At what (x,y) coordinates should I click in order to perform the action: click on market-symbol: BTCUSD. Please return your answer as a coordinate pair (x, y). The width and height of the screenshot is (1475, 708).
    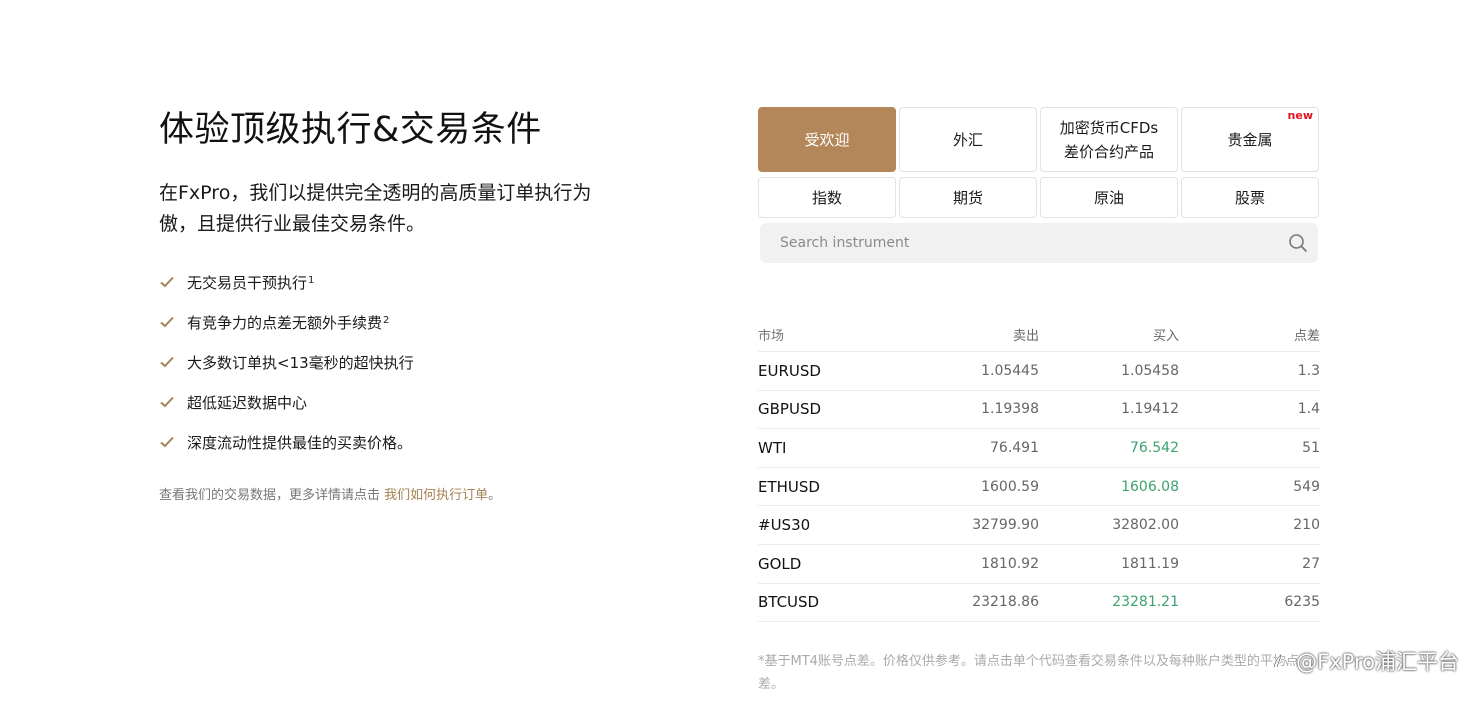
    Looking at the image, I should click on (789, 602).